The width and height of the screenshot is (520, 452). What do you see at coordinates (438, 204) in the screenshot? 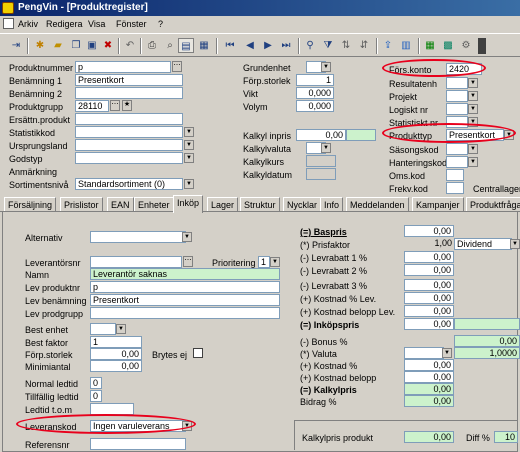
I see `tab-kampanjer: Kampanjer` at bounding box center [438, 204].